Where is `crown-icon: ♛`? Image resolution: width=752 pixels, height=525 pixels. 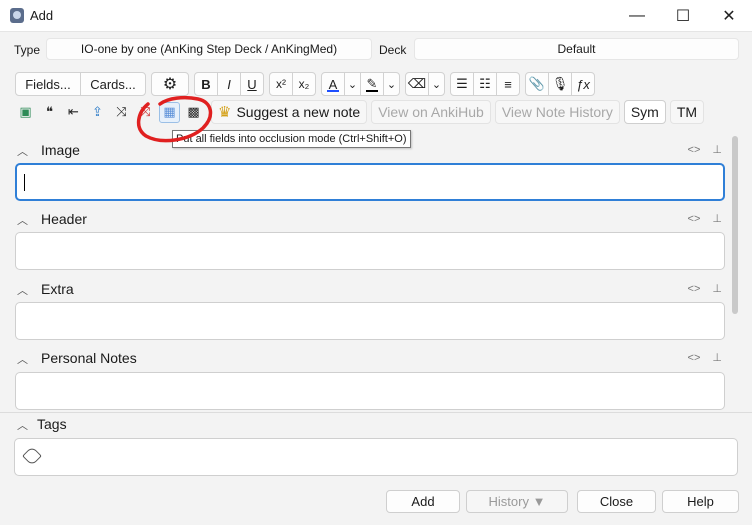
crown-icon: ♛ is located at coordinates (225, 112).